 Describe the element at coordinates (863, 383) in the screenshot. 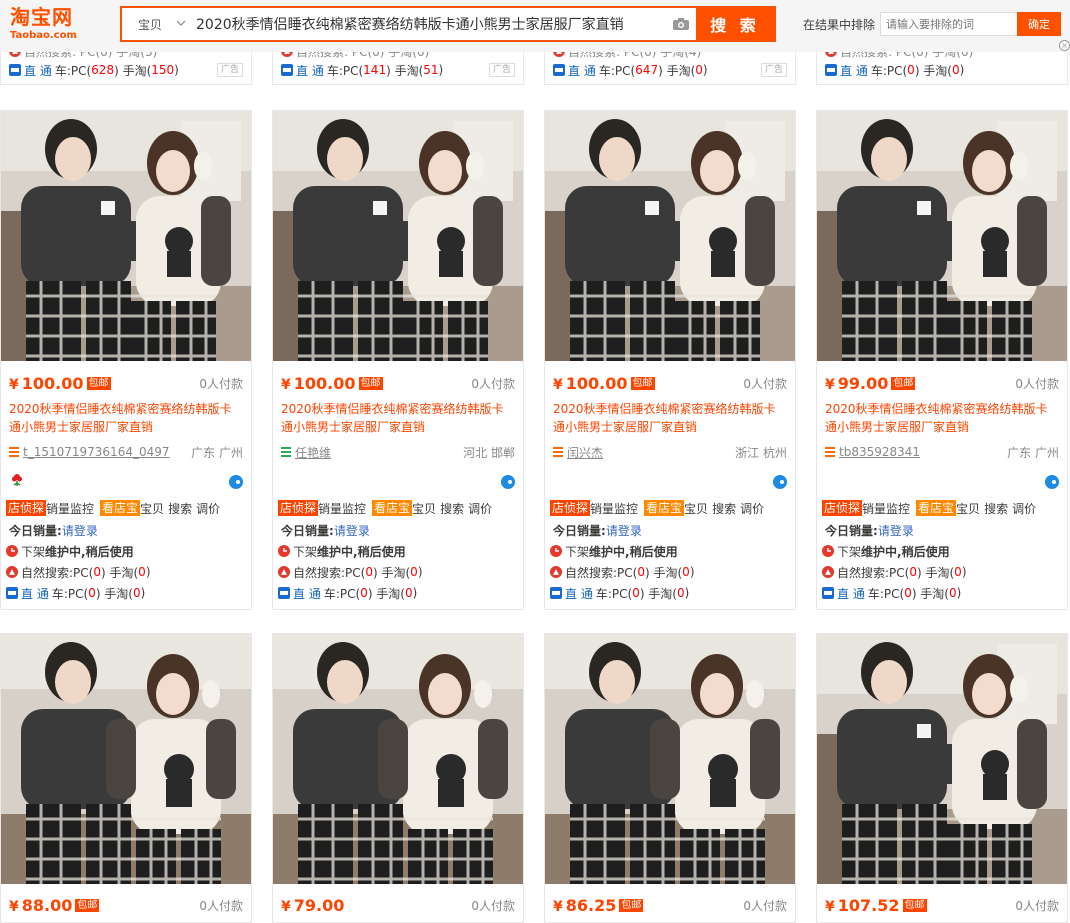

I see `price-value: 99.00` at that location.